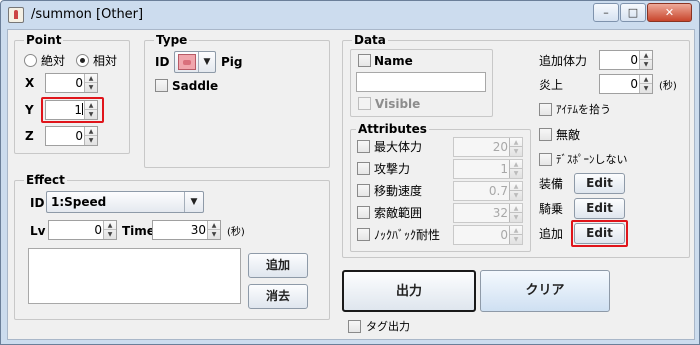 The height and width of the screenshot is (345, 700). I want to click on attribute-label: 移動速度, so click(398, 191).